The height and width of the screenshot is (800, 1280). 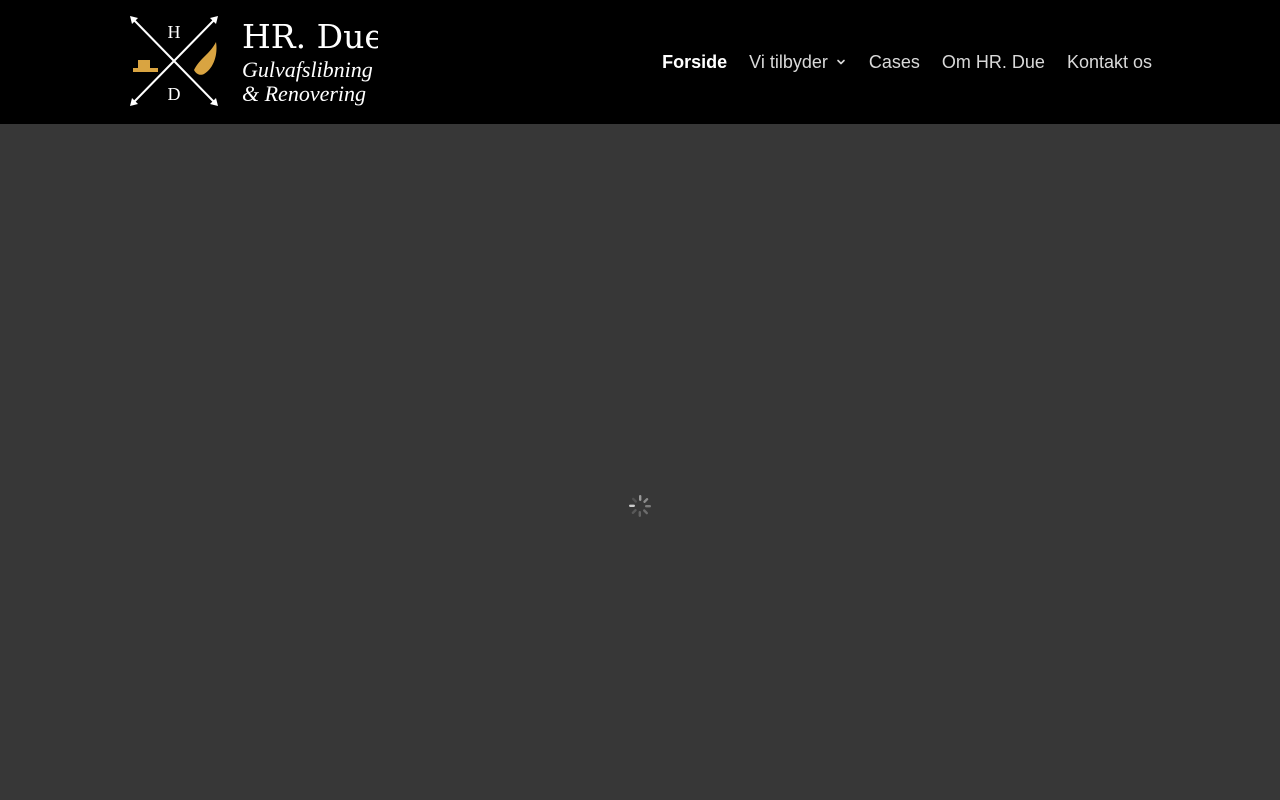 I want to click on logo-emblem-icon: H D HR. Due Gulvafslibning & Renovering, so click(x=254, y=61).